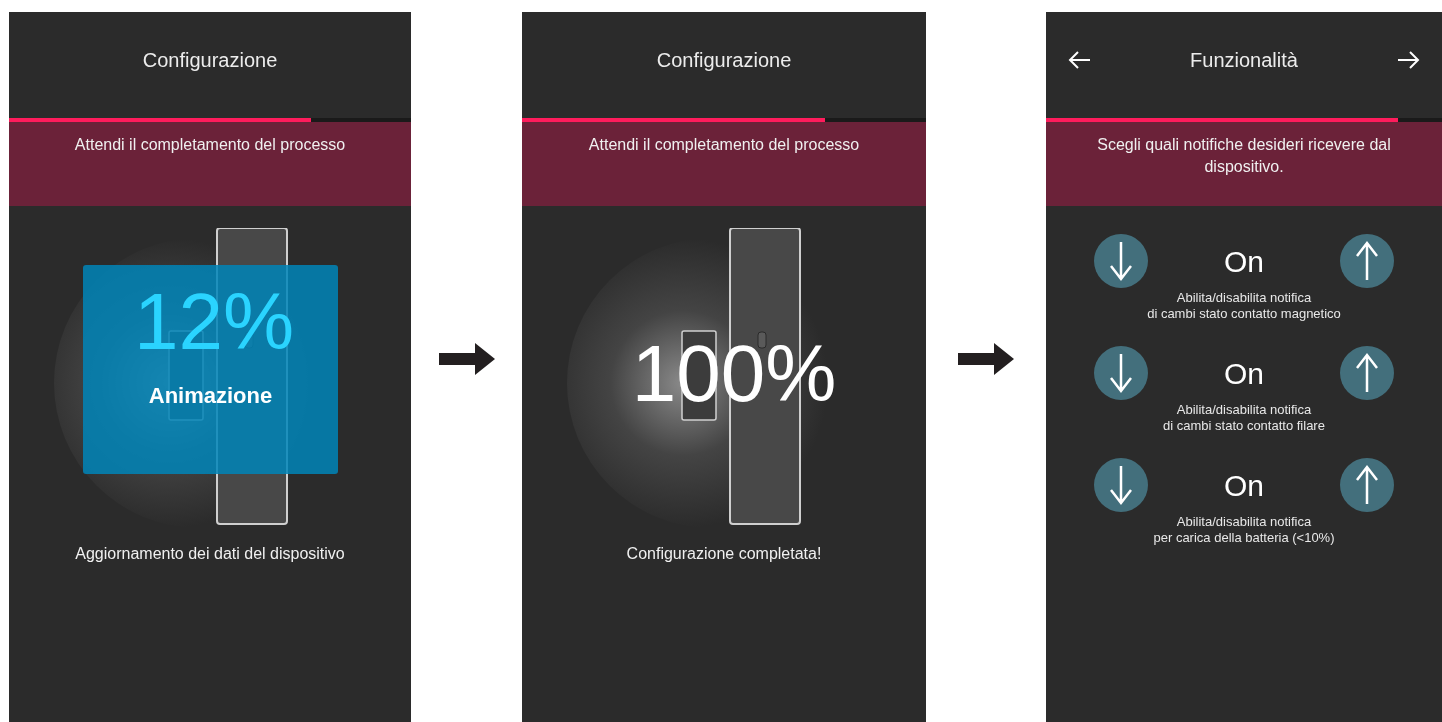 This screenshot has height=722, width=1442. I want to click on overlay-label: Animazione, so click(210, 396).